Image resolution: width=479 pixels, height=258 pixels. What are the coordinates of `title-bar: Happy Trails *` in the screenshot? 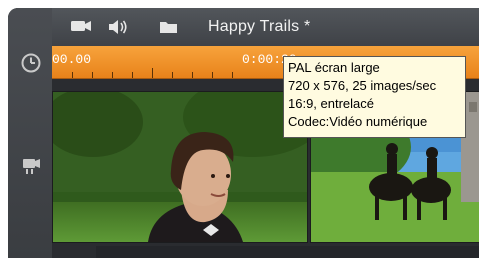 It's located at (265, 27).